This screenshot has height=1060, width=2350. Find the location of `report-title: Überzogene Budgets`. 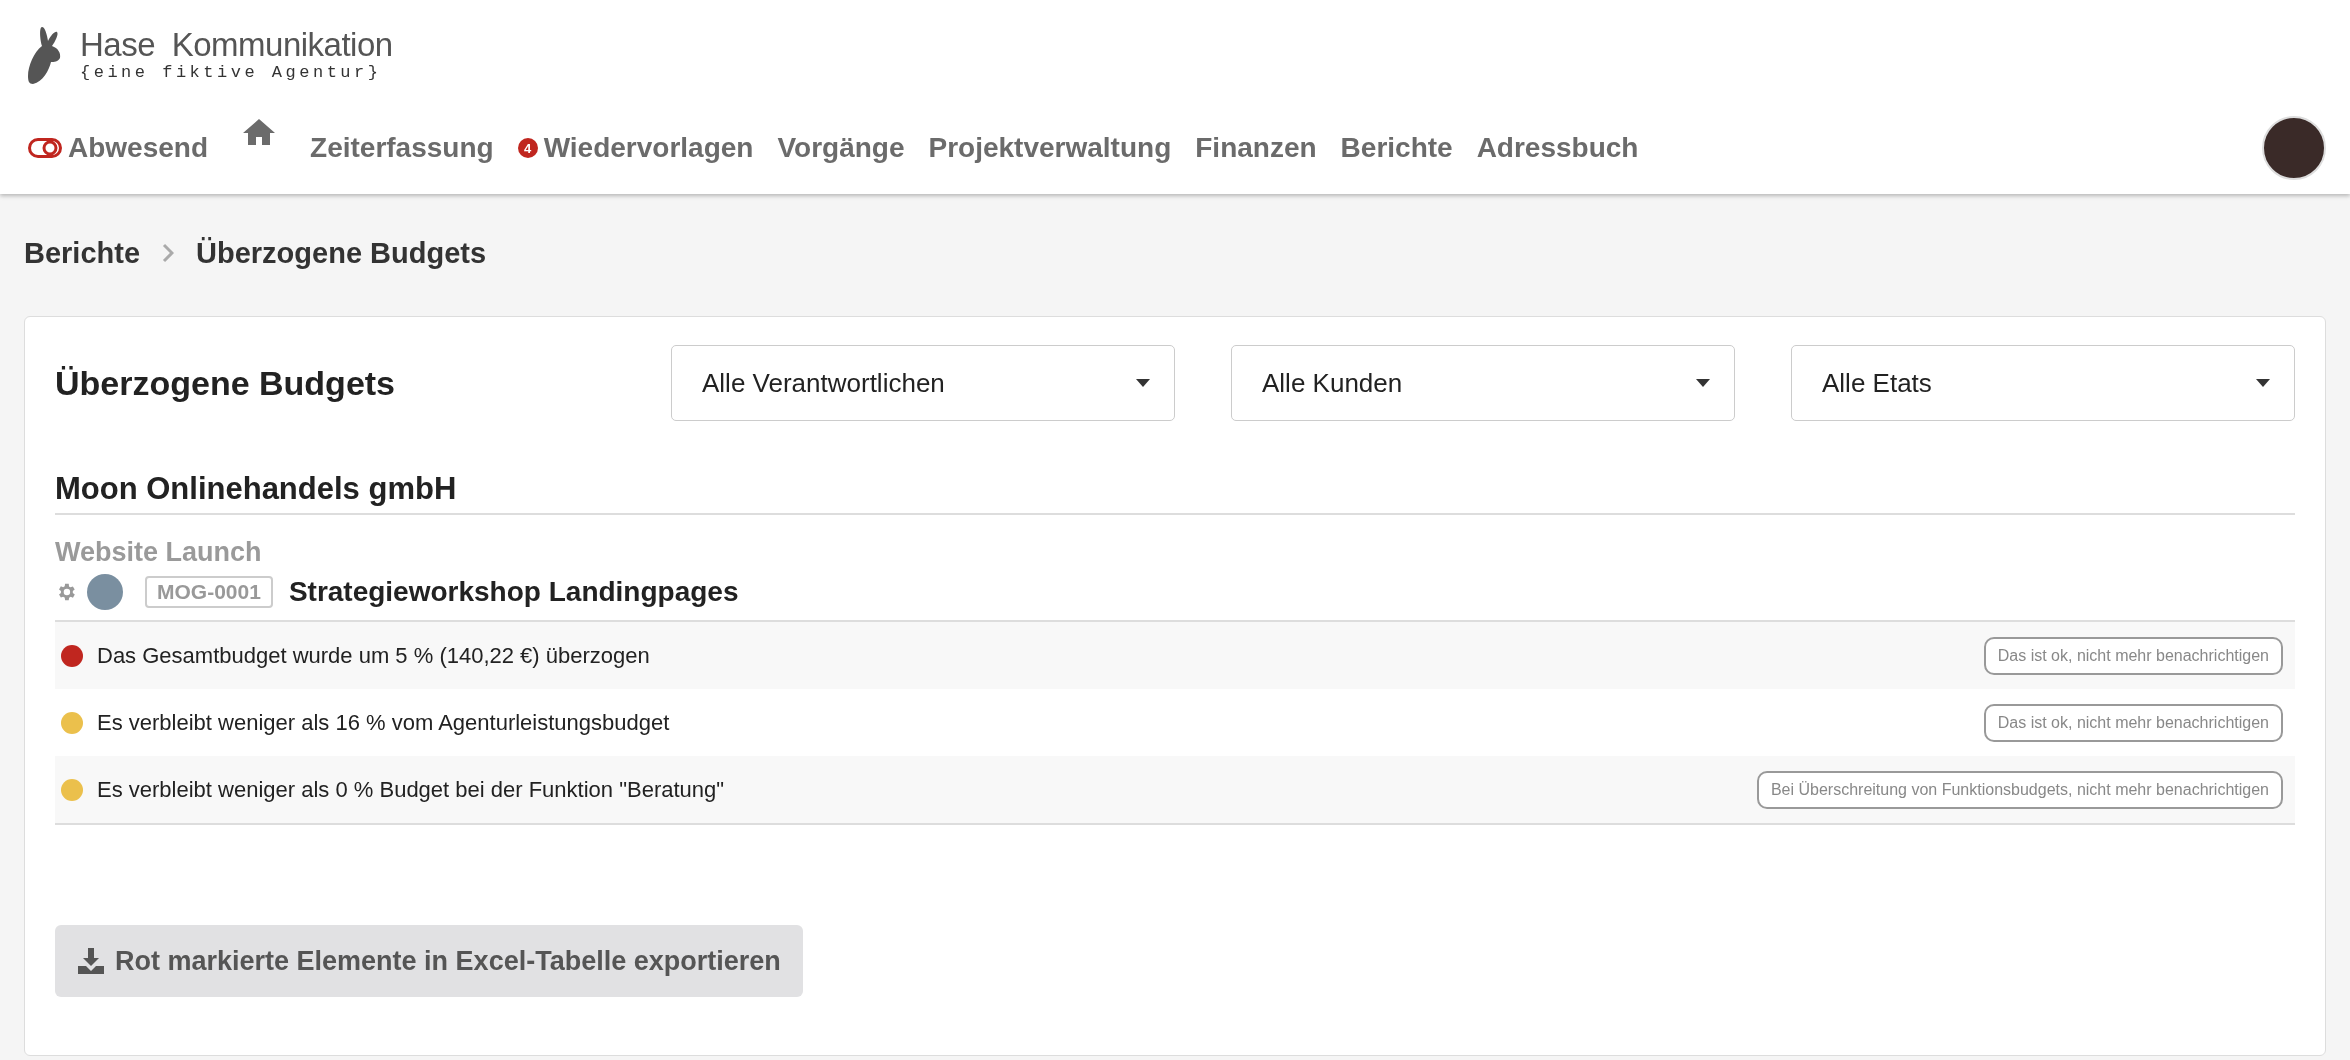

report-title: Überzogene Budgets is located at coordinates (226, 383).